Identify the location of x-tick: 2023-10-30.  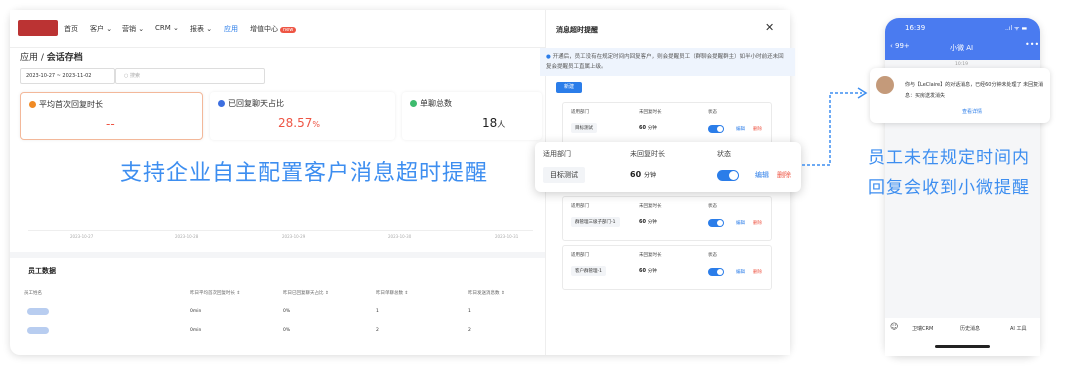
(400, 236).